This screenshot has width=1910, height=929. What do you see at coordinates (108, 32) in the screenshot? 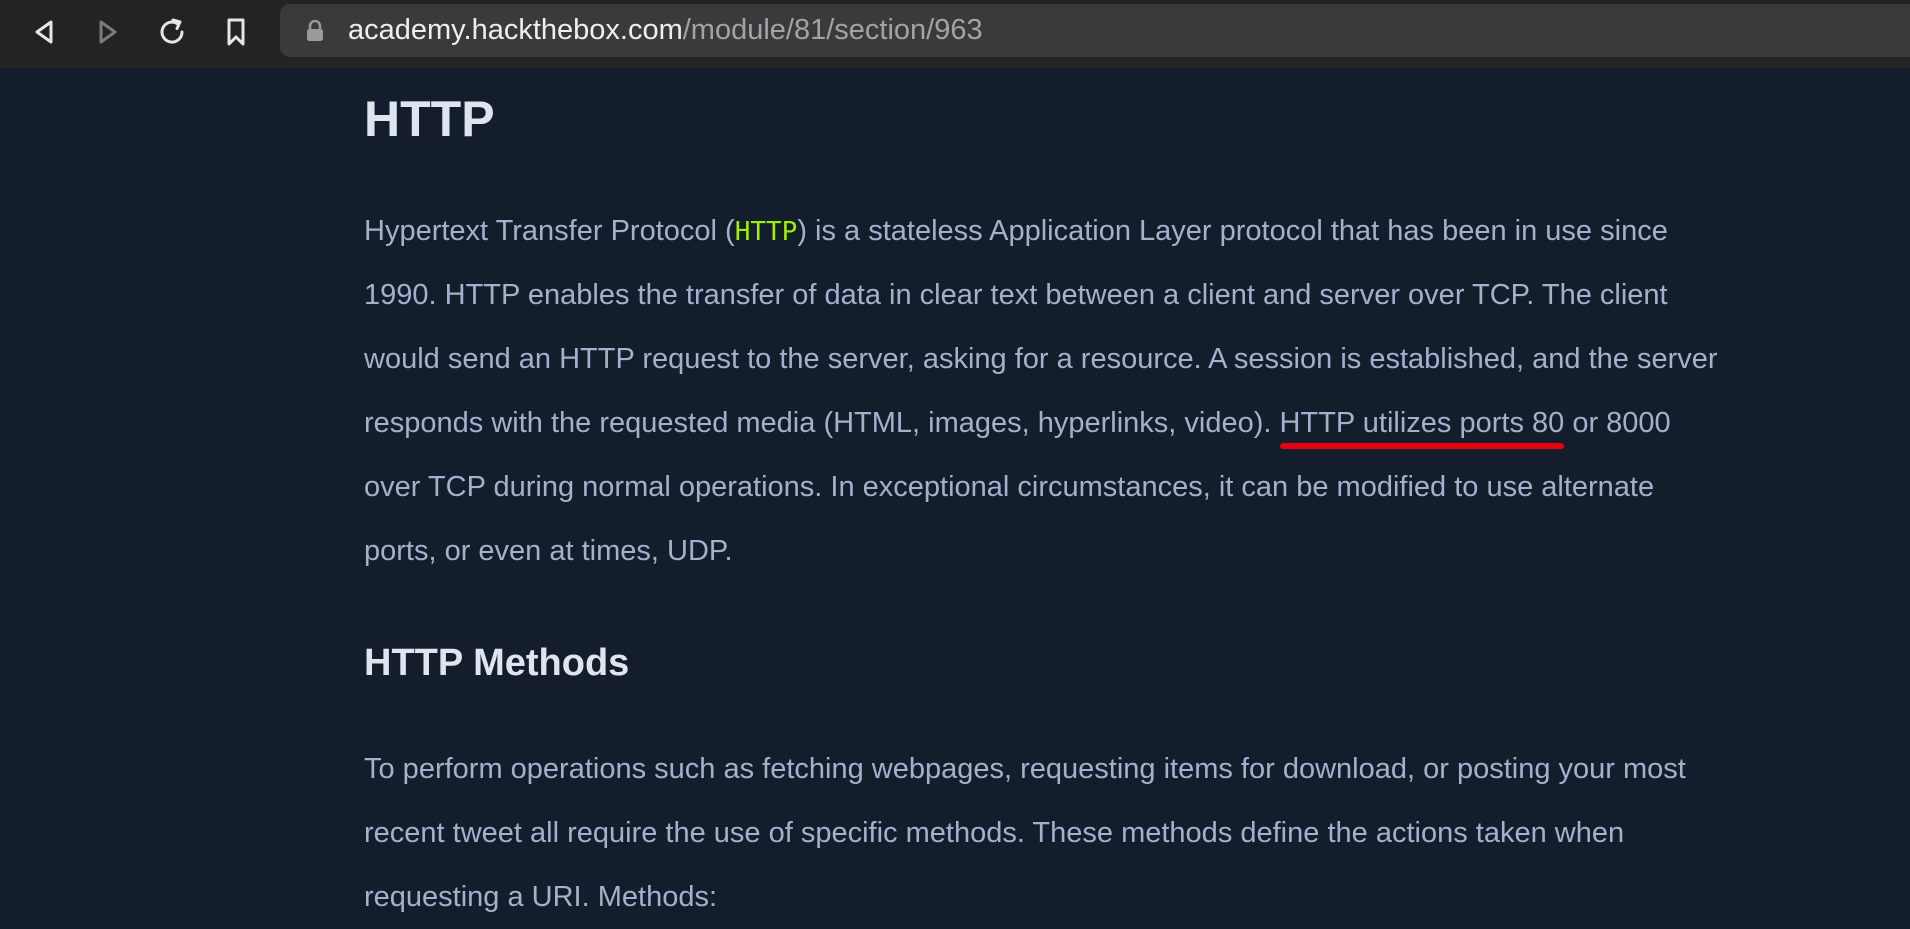
I see `forward-icon` at bounding box center [108, 32].